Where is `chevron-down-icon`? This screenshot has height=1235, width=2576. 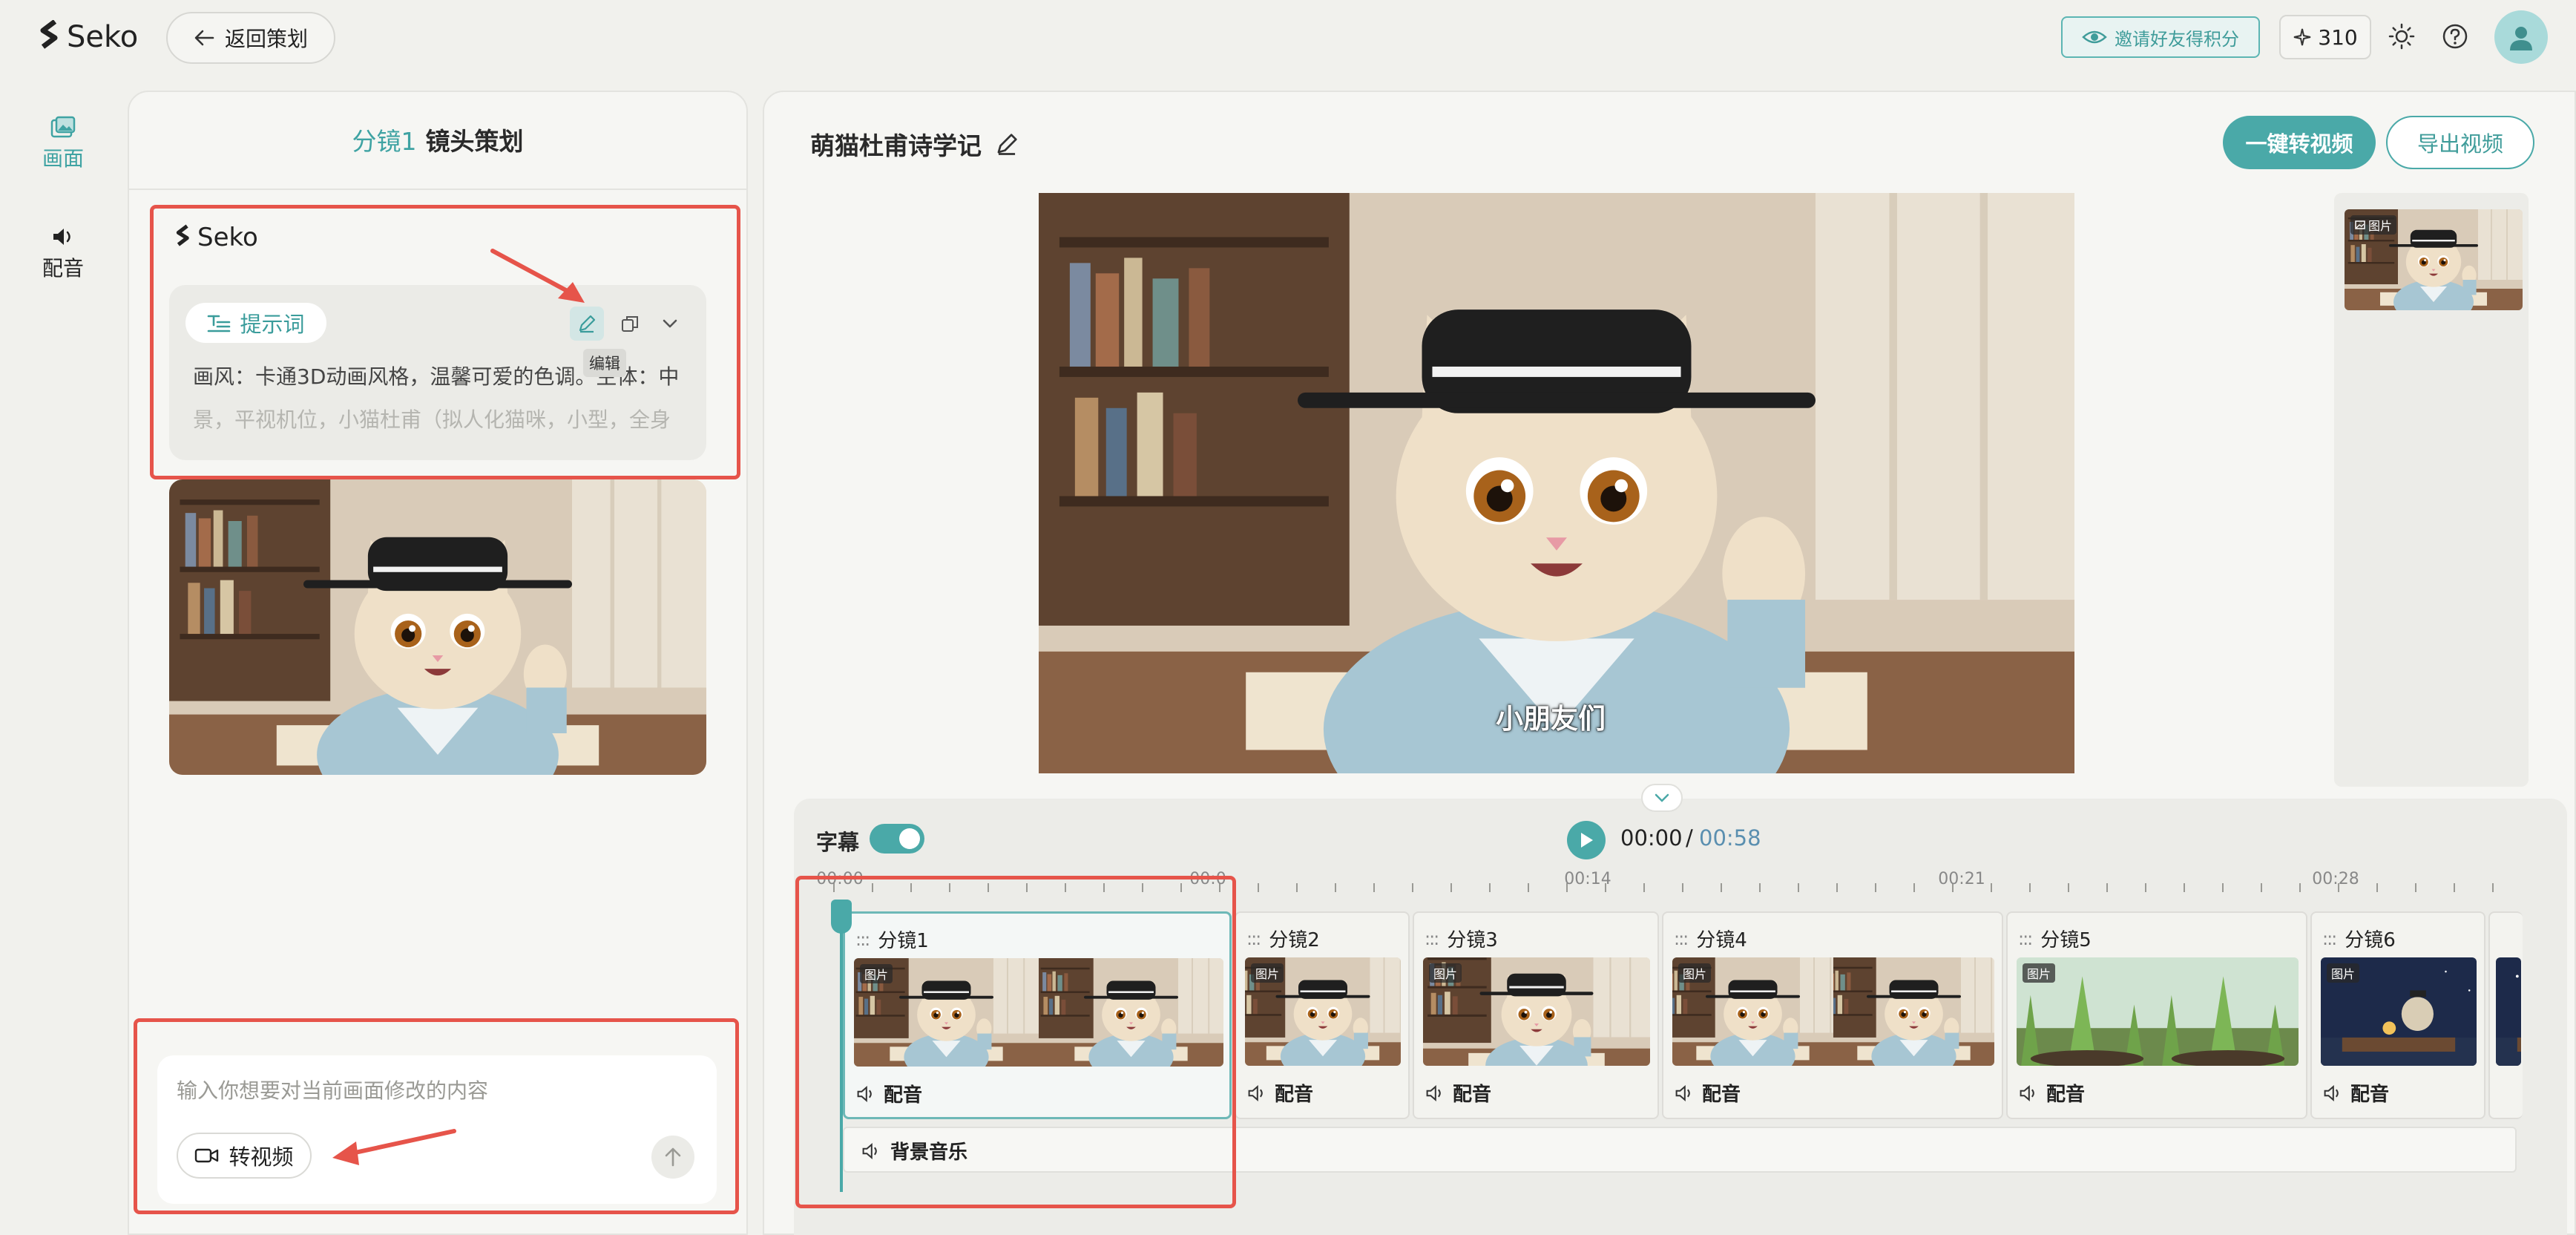
chevron-down-icon is located at coordinates (1662, 797).